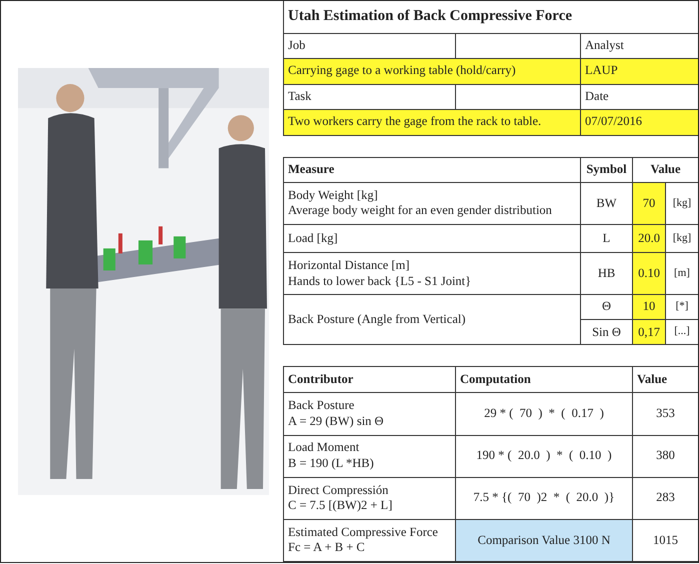  Describe the element at coordinates (639, 122) in the screenshot. I see `field-value: 07/07/2016` at that location.